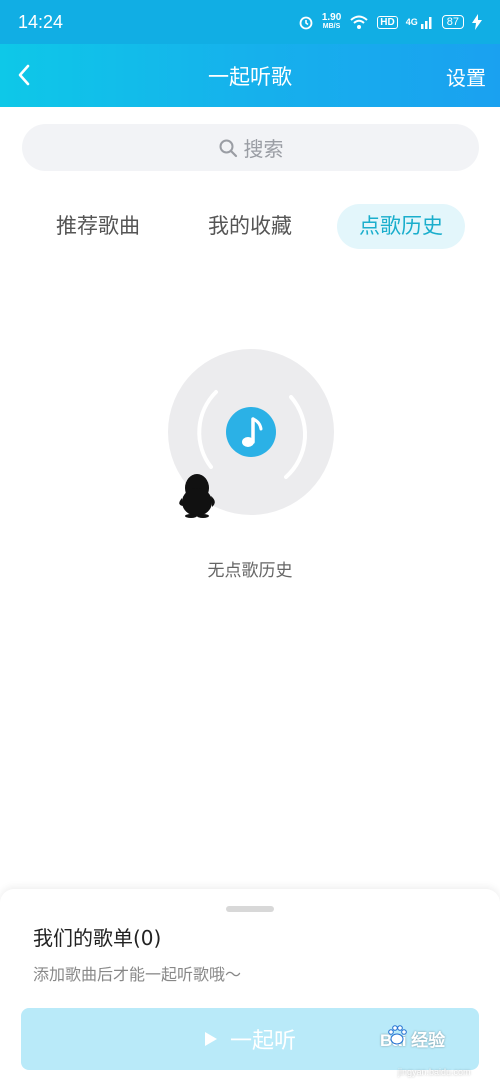  Describe the element at coordinates (411, 22) in the screenshot. I see `network-type-label: 4G` at that location.